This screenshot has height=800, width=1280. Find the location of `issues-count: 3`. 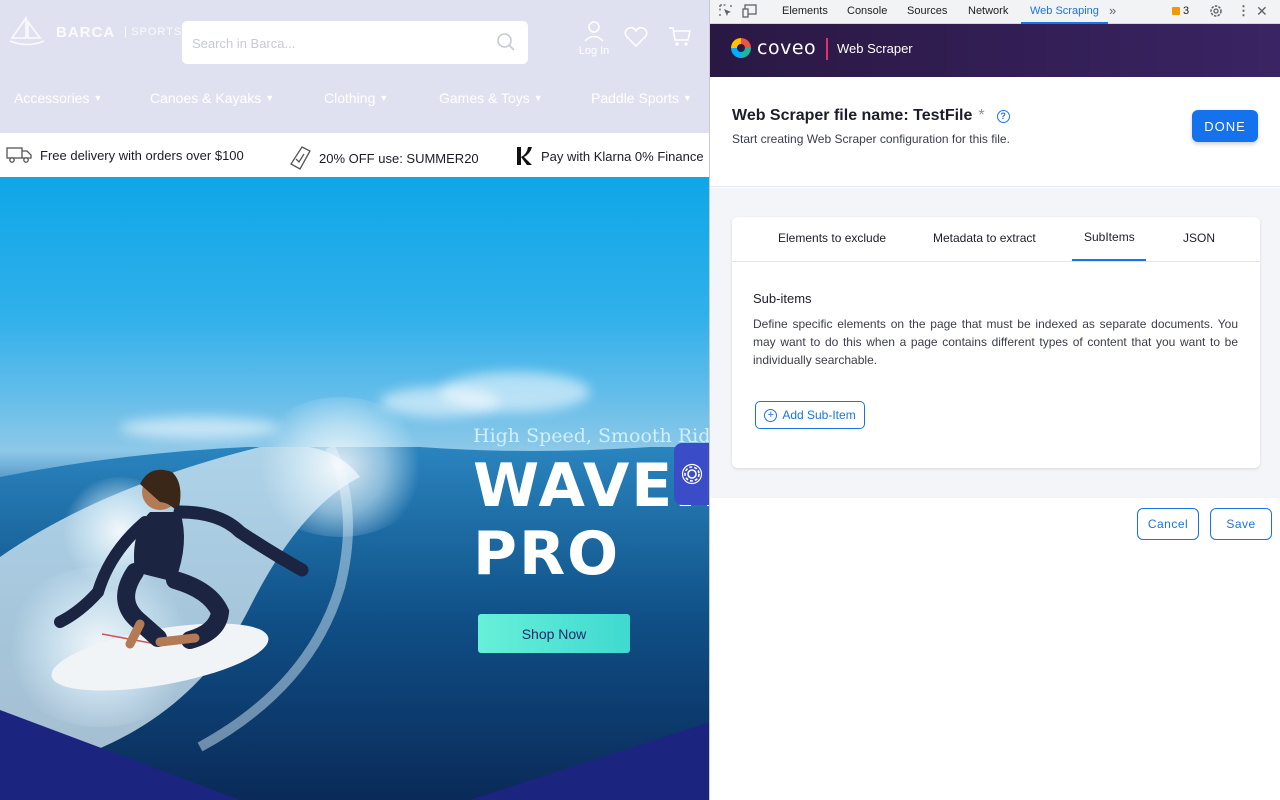

issues-count: 3 is located at coordinates (1186, 11).